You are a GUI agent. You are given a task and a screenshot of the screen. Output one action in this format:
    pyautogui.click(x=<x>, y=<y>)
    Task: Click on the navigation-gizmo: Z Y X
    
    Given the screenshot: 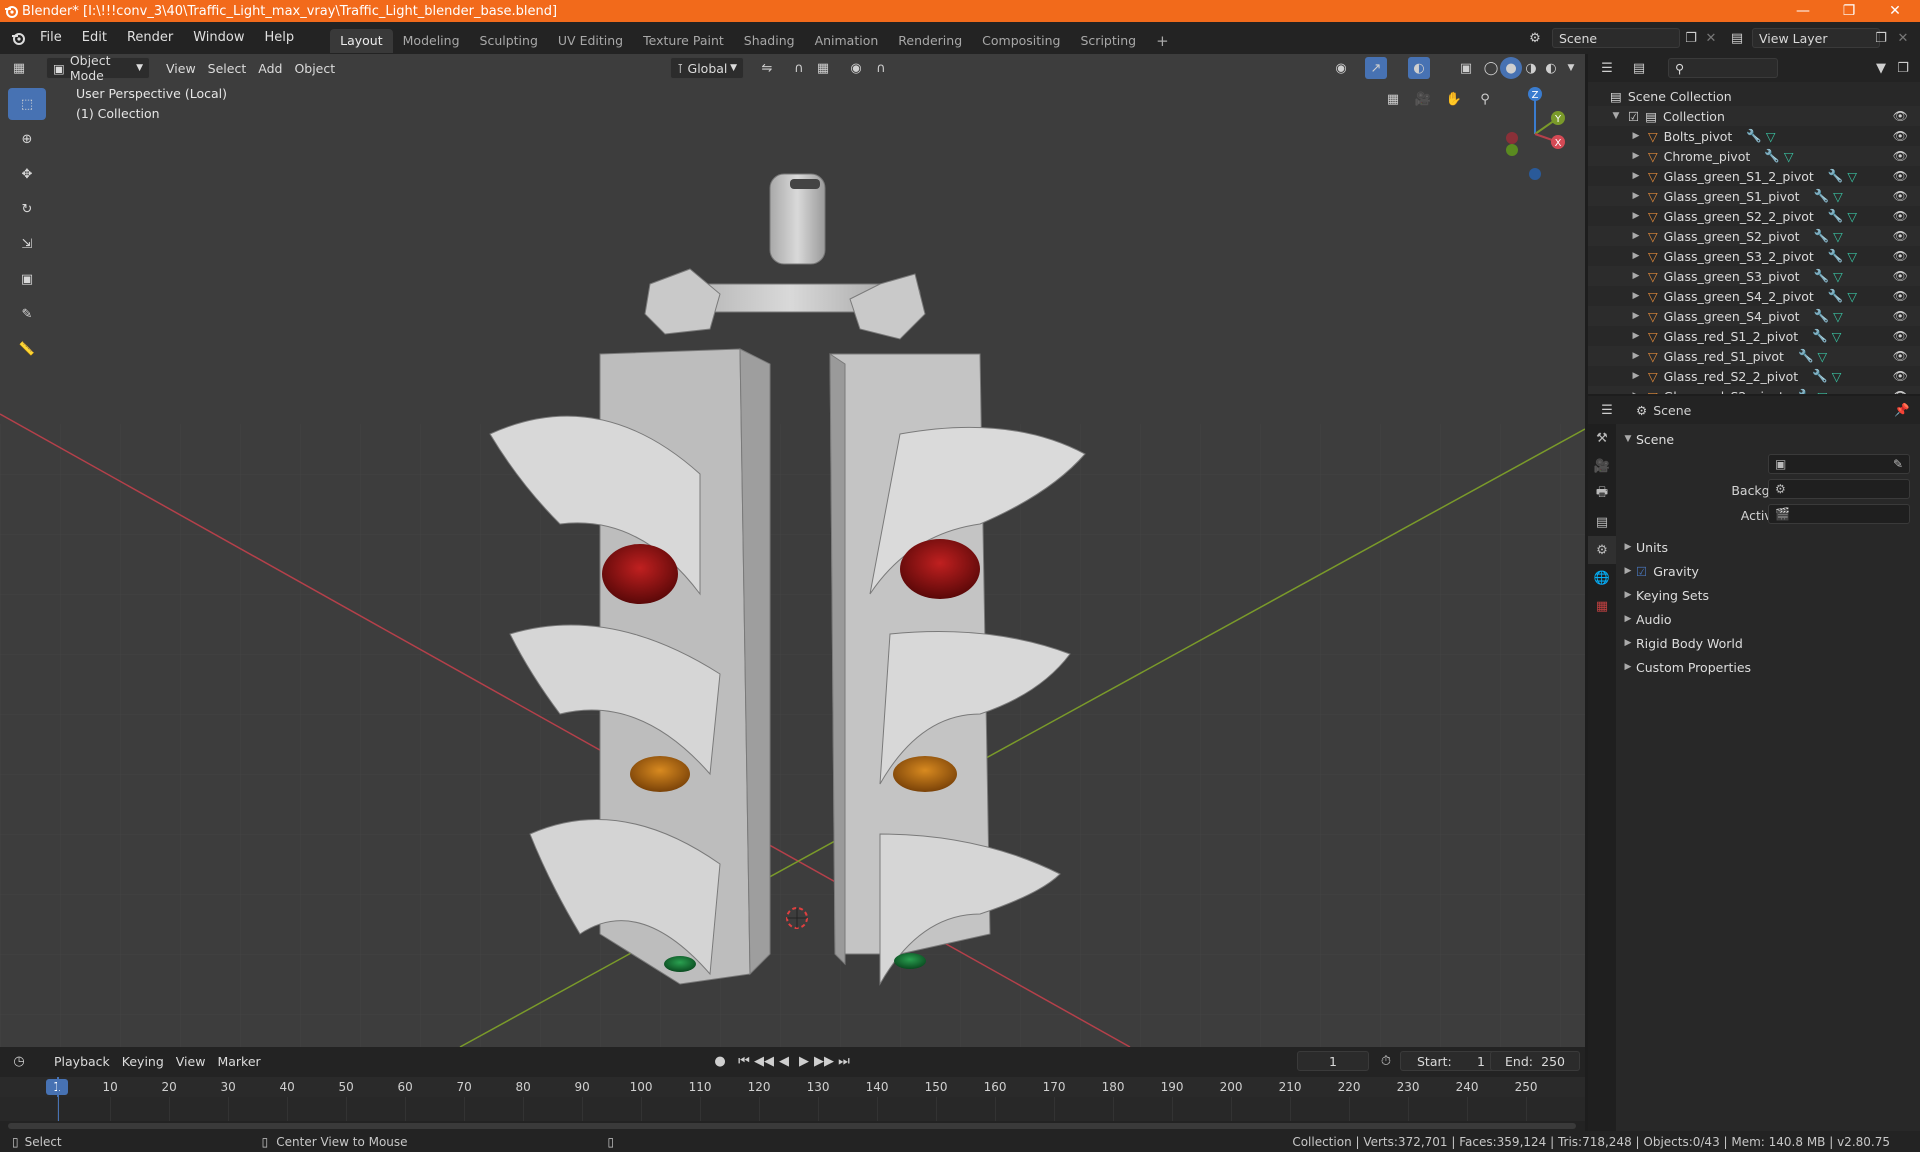 What is the action you would take?
    pyautogui.click(x=1535, y=134)
    